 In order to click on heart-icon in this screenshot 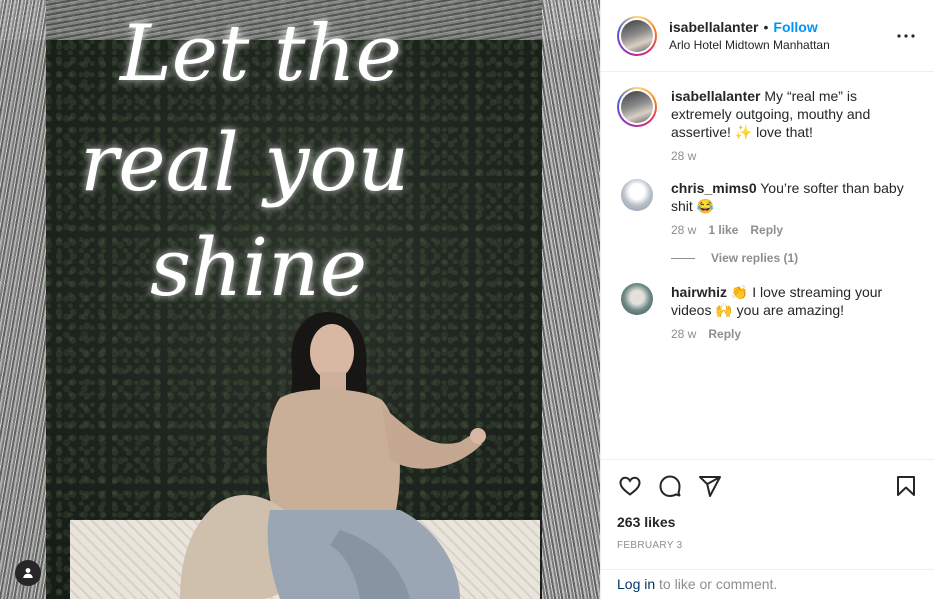, I will do `click(630, 486)`.